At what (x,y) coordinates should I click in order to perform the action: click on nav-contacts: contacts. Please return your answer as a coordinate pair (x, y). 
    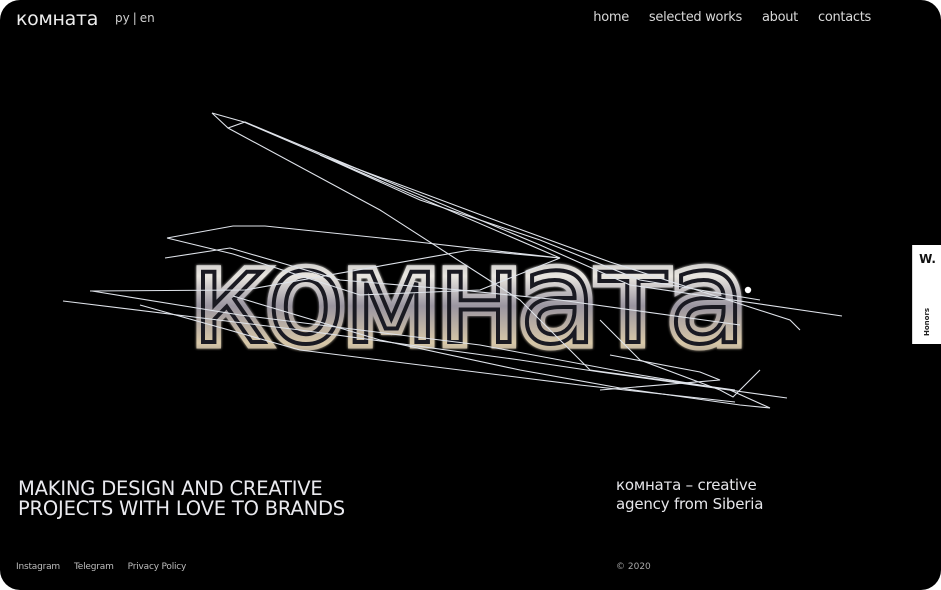
    Looking at the image, I should click on (844, 17).